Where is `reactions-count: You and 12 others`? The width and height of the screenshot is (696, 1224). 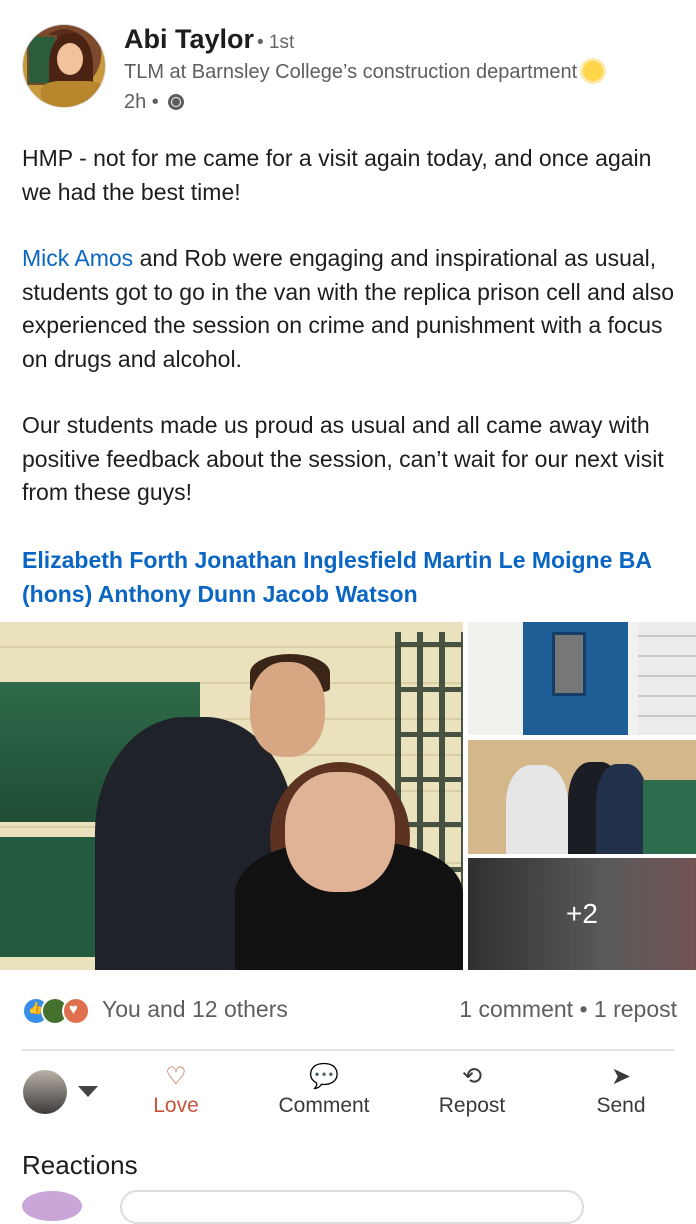
reactions-count: You and 12 others is located at coordinates (195, 1009).